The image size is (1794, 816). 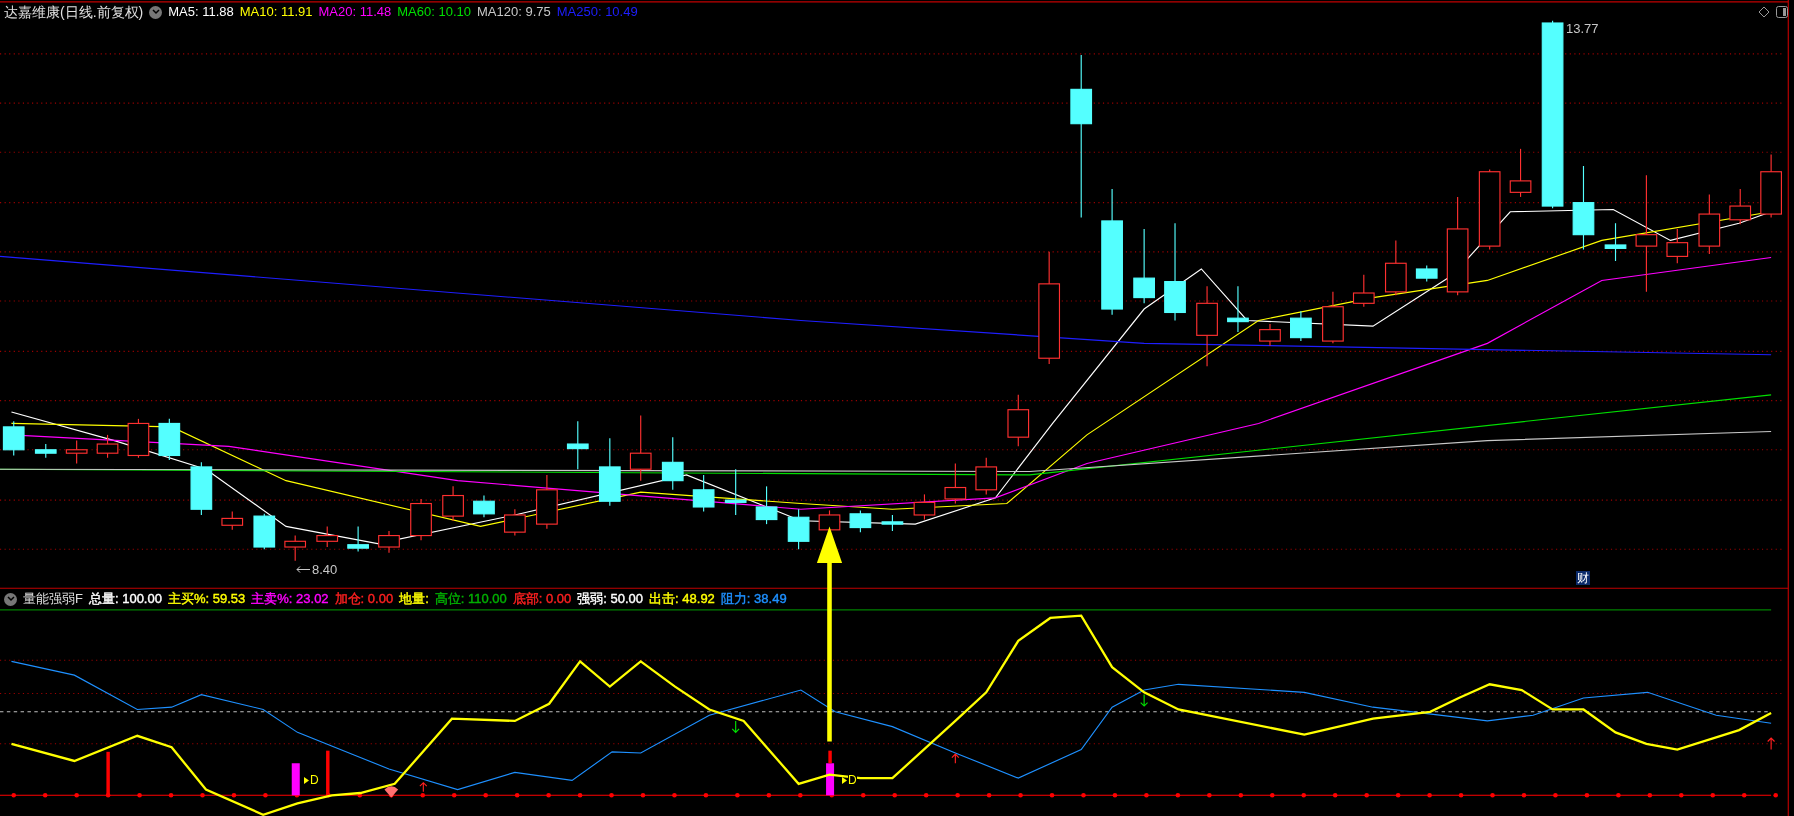 I want to click on ma-legend-item: MA60: 10.10, so click(x=434, y=12).